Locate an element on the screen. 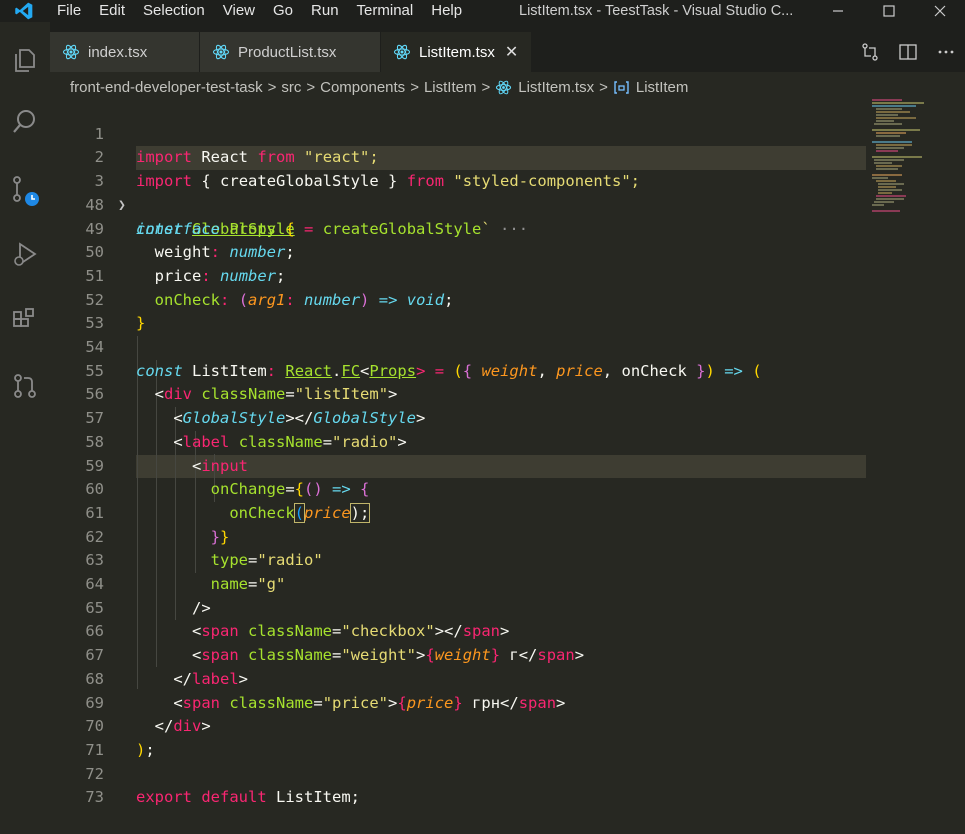 This screenshot has width=965, height=834. code-line: 56 <GlobalStyle></GlobalStyle> is located at coordinates (460, 393).